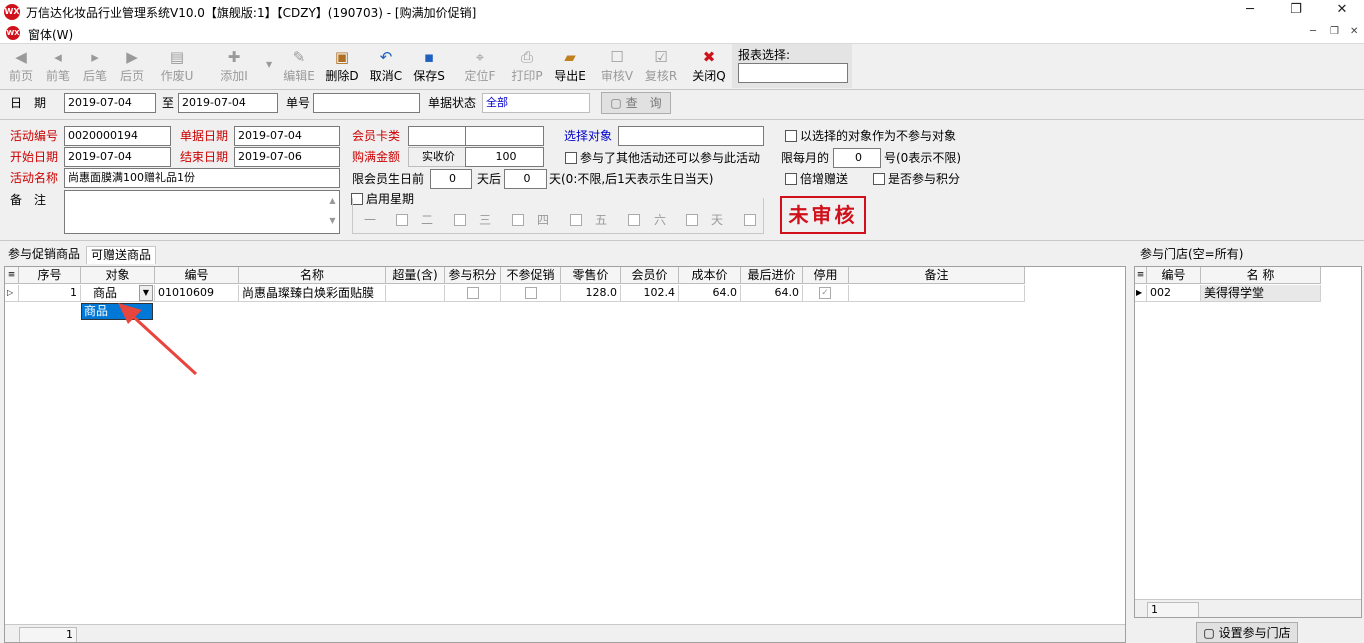 This screenshot has width=1364, height=643. I want to click on weekday-mon-checkbox, so click(402, 220).